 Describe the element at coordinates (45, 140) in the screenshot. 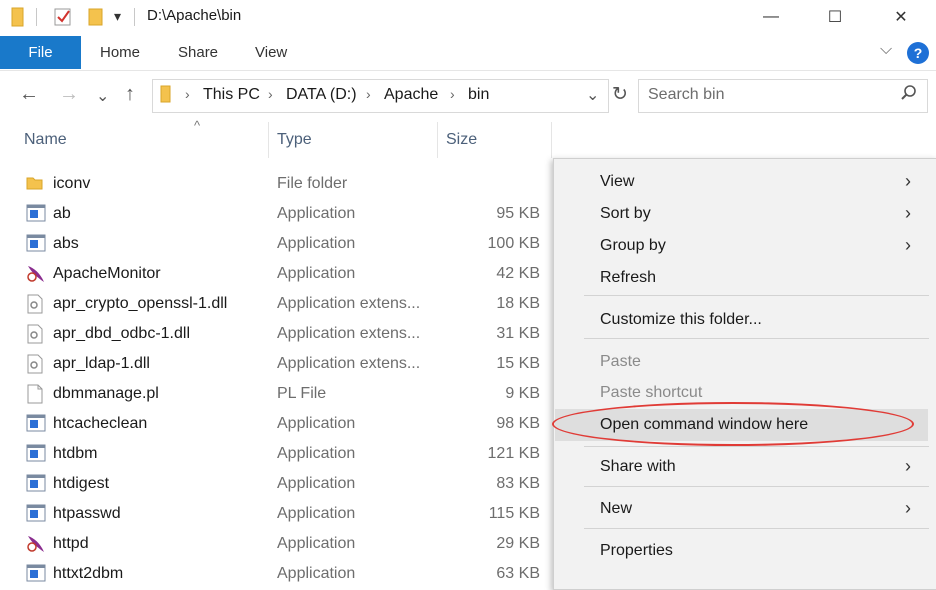

I see `column-header-name: Name` at that location.